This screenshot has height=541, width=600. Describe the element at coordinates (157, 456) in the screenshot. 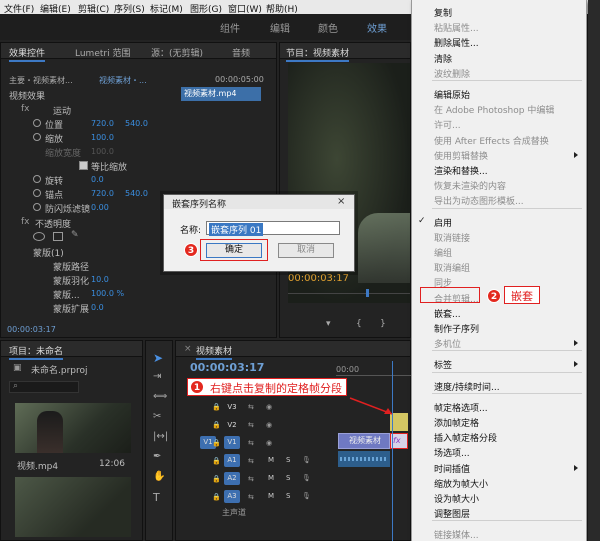

I see `pen-icon: ✒` at that location.